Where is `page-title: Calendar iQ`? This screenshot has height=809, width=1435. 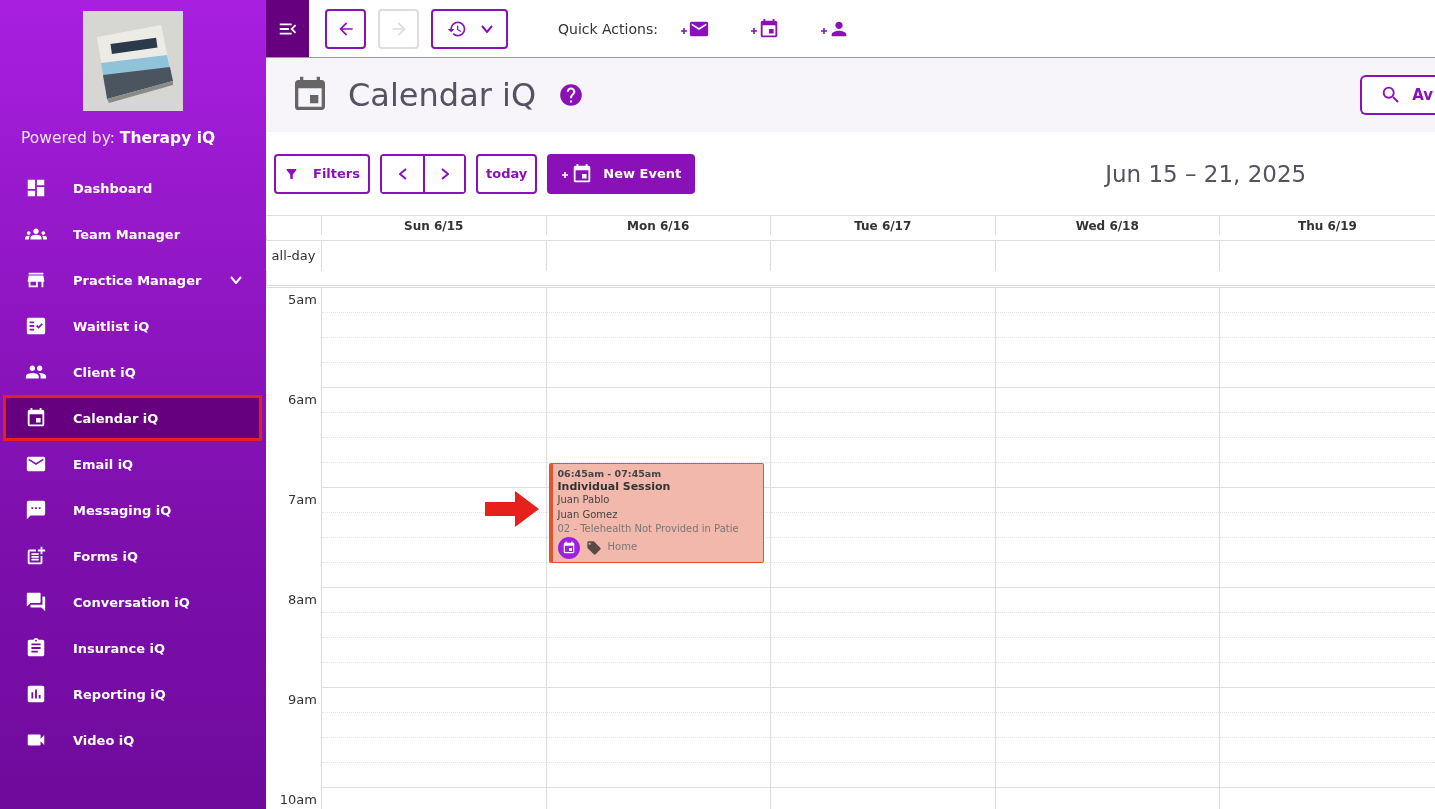
page-title: Calendar iQ is located at coordinates (442, 95).